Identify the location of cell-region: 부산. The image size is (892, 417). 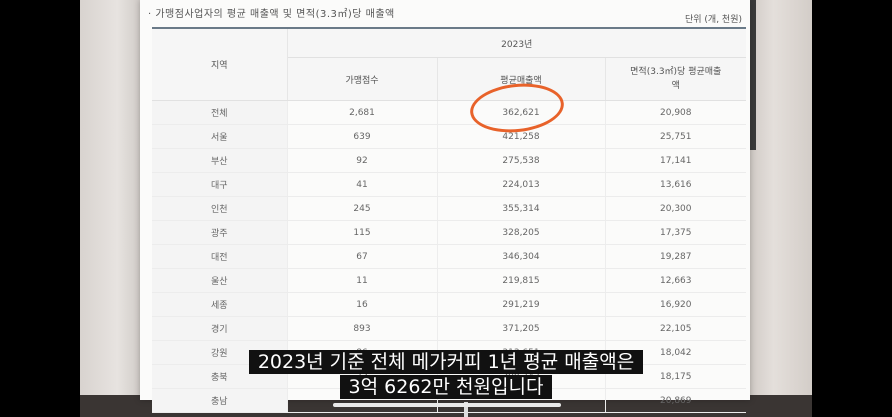
(220, 160).